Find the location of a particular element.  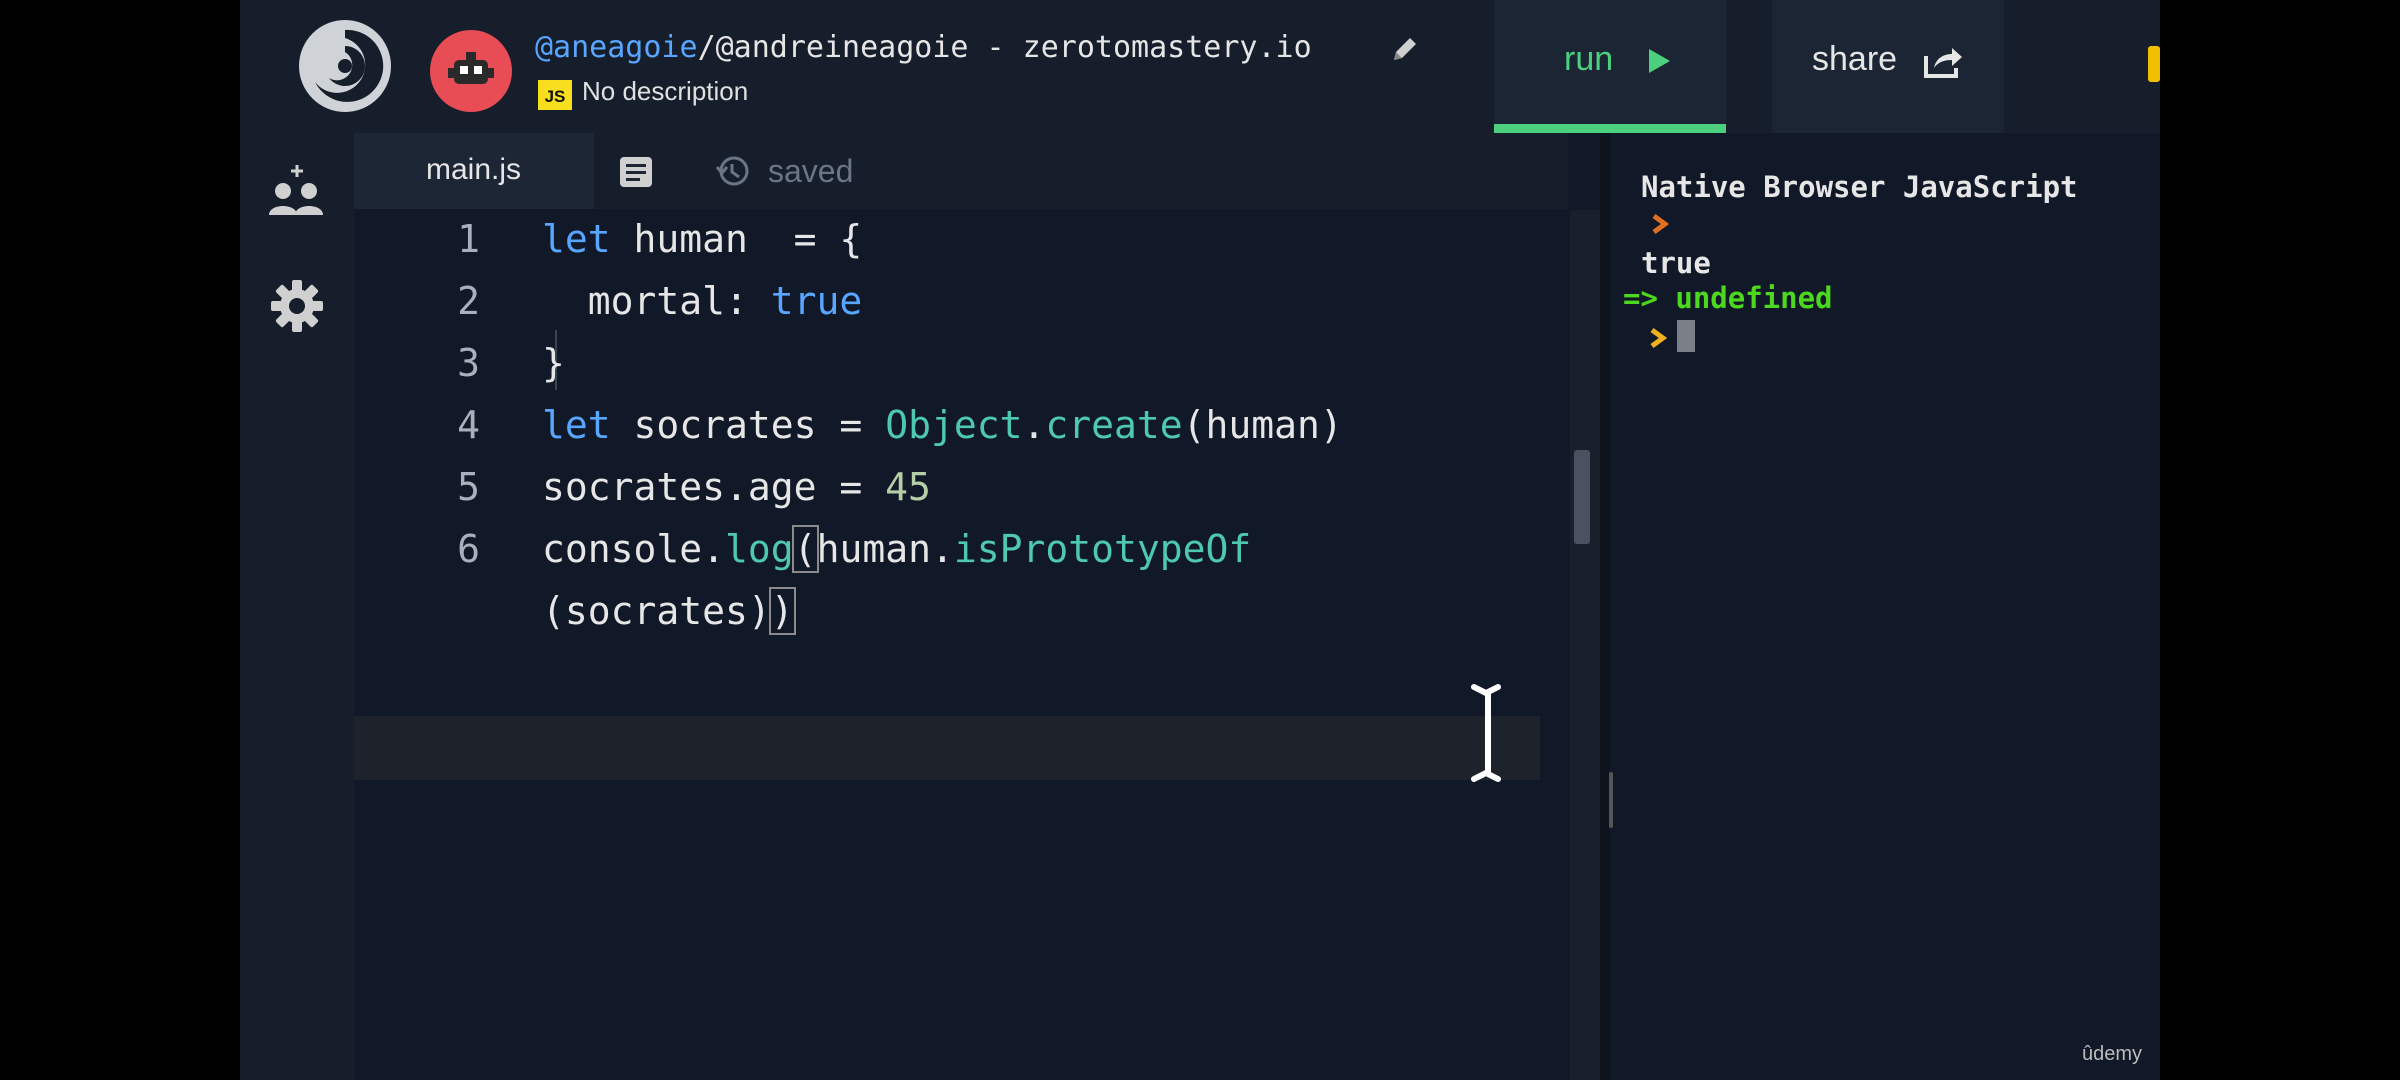

language-badge: JS is located at coordinates (555, 95).